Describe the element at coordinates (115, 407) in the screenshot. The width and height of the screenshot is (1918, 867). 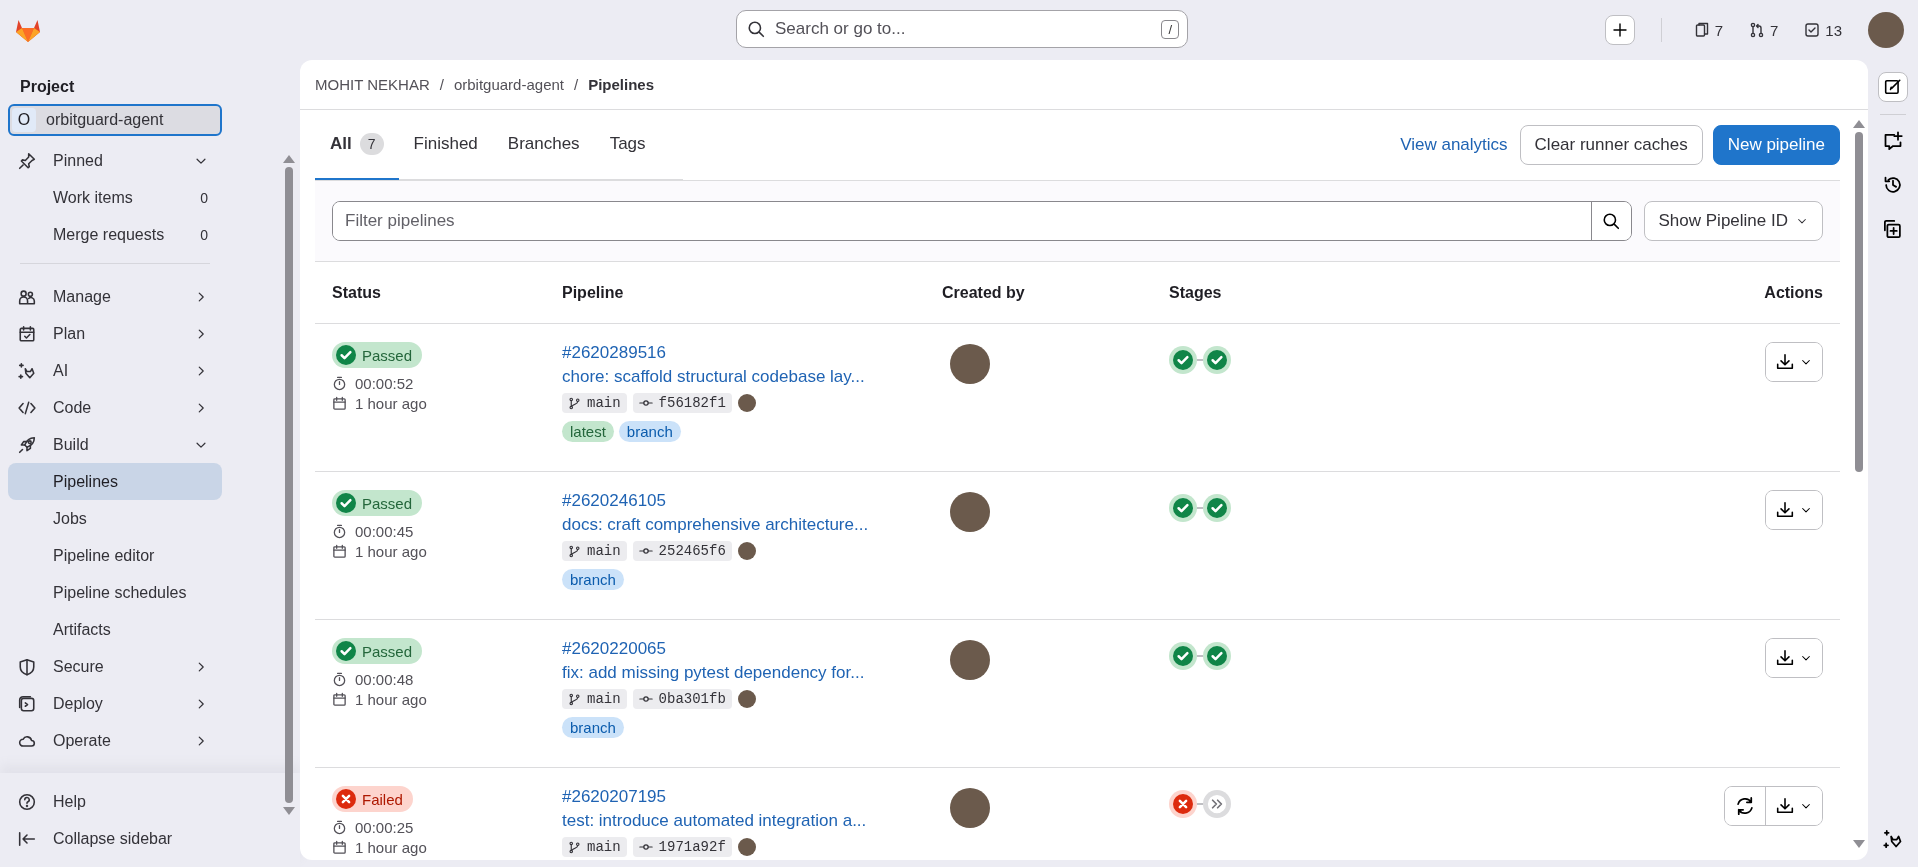
I see `sidebar-item: Code` at that location.